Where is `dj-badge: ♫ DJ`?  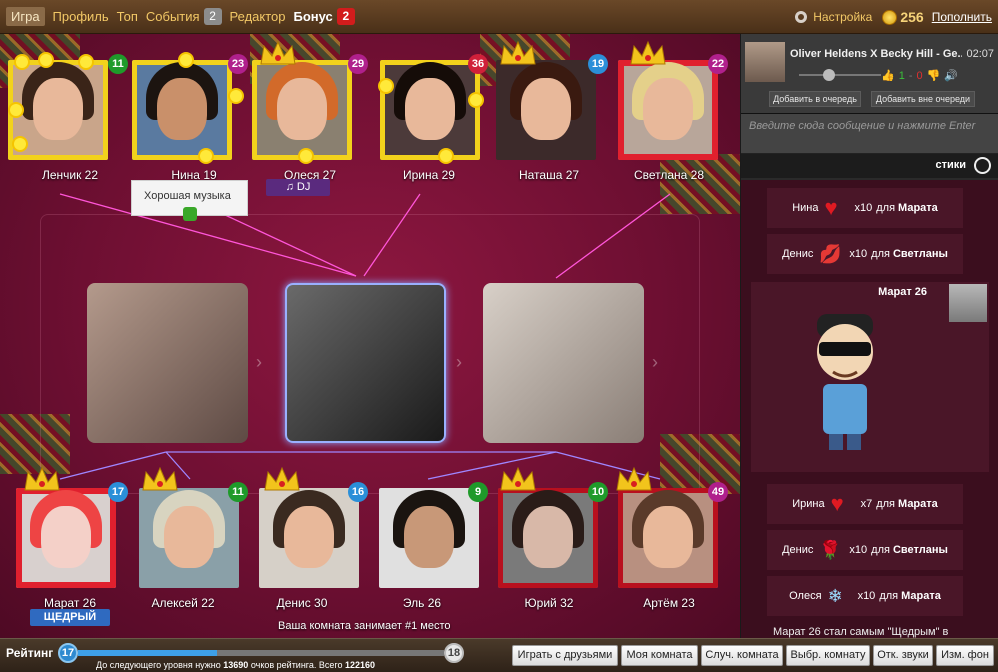 dj-badge: ♫ DJ is located at coordinates (298, 187).